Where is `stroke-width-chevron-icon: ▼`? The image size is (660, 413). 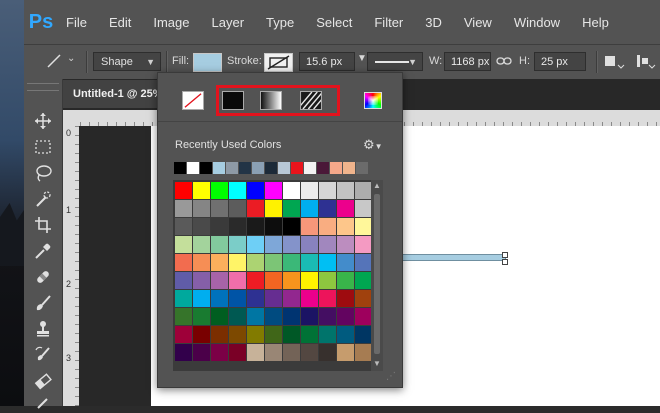 stroke-width-chevron-icon: ▼ is located at coordinates (362, 58).